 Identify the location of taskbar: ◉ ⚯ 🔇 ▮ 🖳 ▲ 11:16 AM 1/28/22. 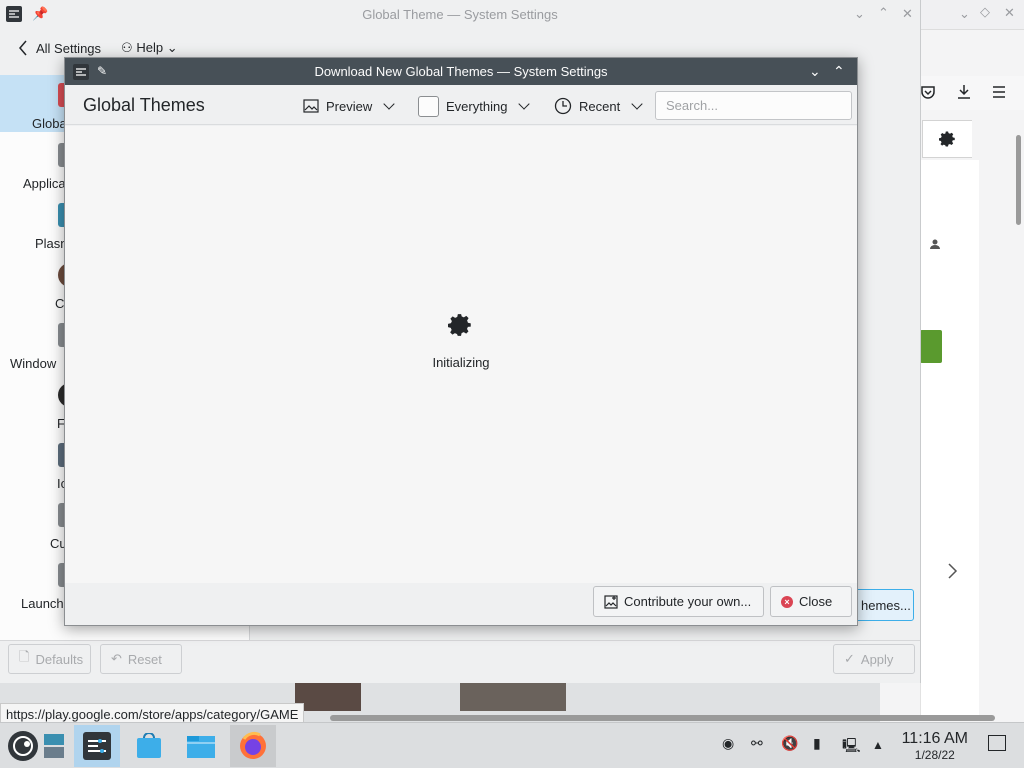
(512, 745).